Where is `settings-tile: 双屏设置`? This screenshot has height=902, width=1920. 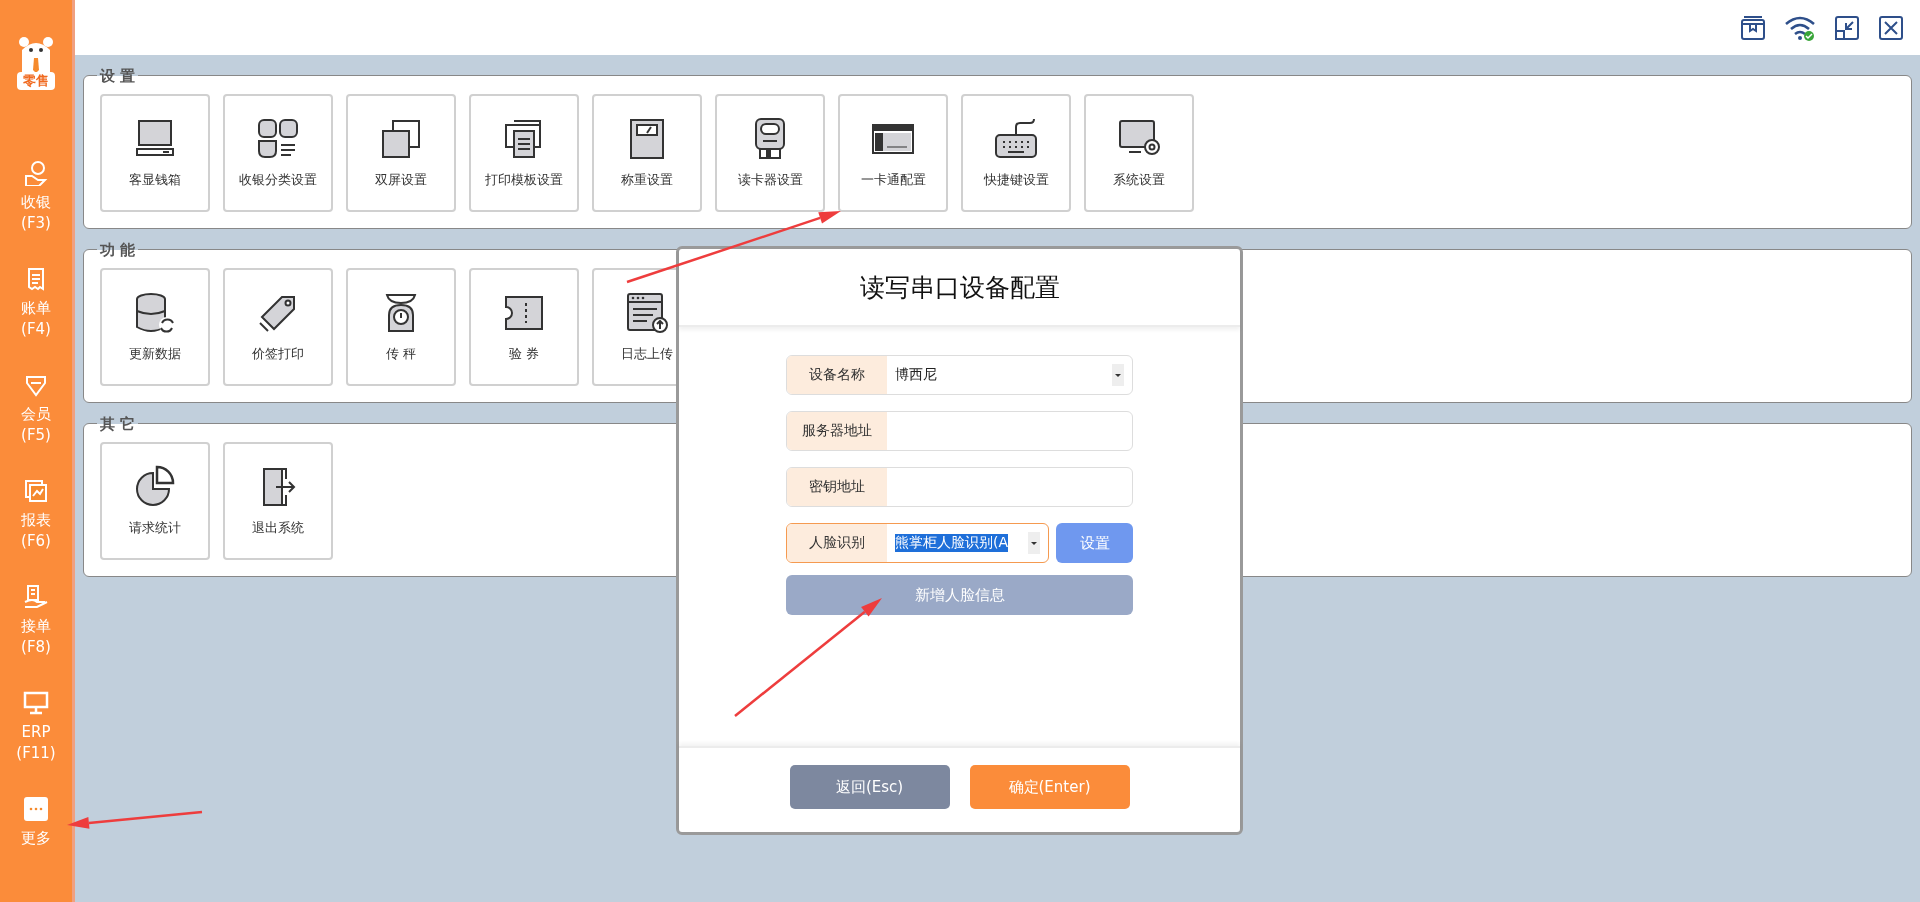 settings-tile: 双屏设置 is located at coordinates (401, 153).